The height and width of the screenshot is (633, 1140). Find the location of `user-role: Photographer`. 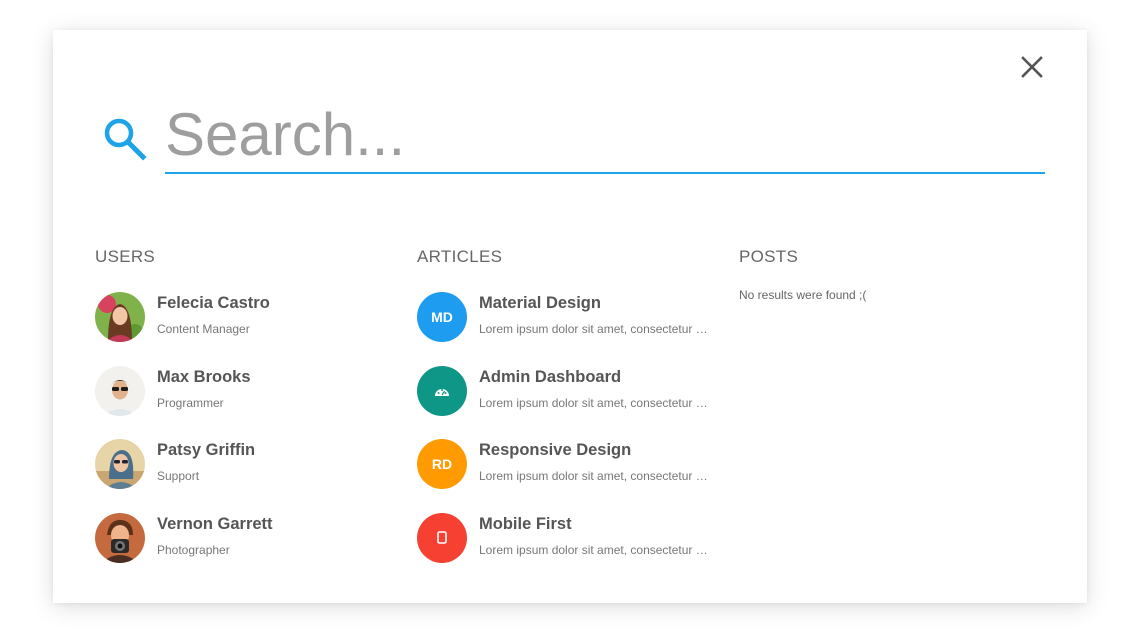

user-role: Photographer is located at coordinates (193, 549).